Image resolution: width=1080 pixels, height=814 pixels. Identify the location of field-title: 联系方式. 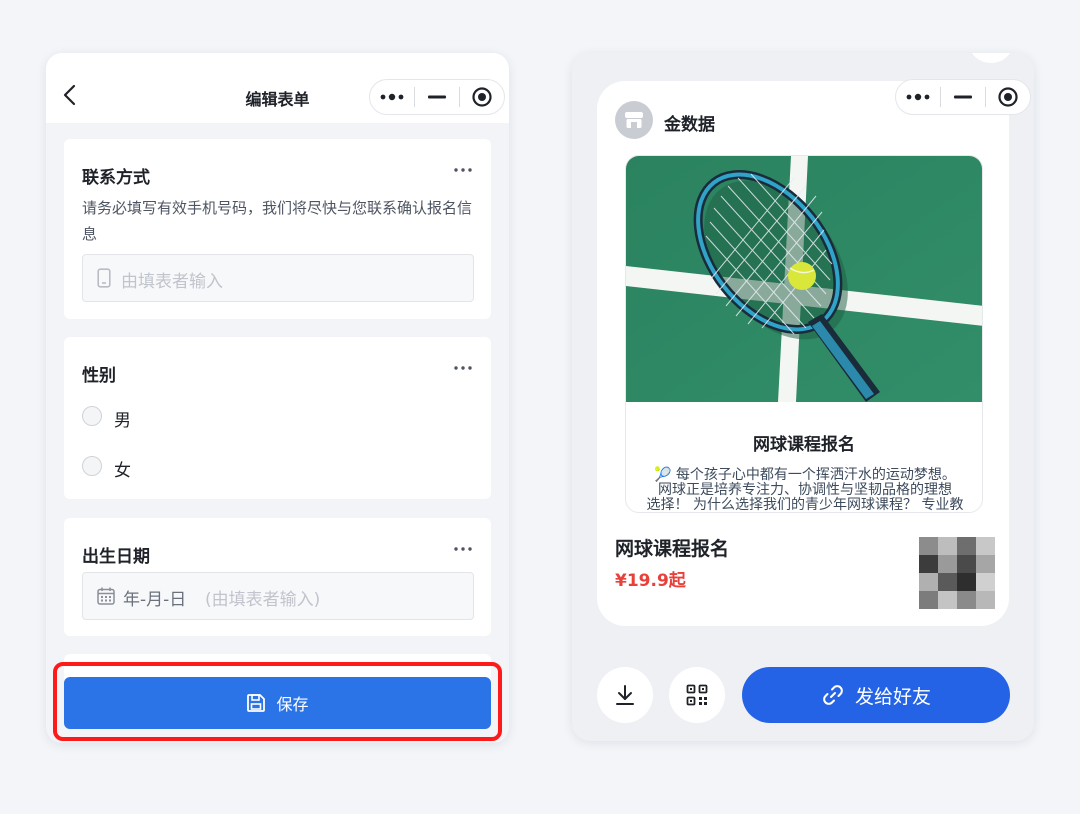
(116, 178).